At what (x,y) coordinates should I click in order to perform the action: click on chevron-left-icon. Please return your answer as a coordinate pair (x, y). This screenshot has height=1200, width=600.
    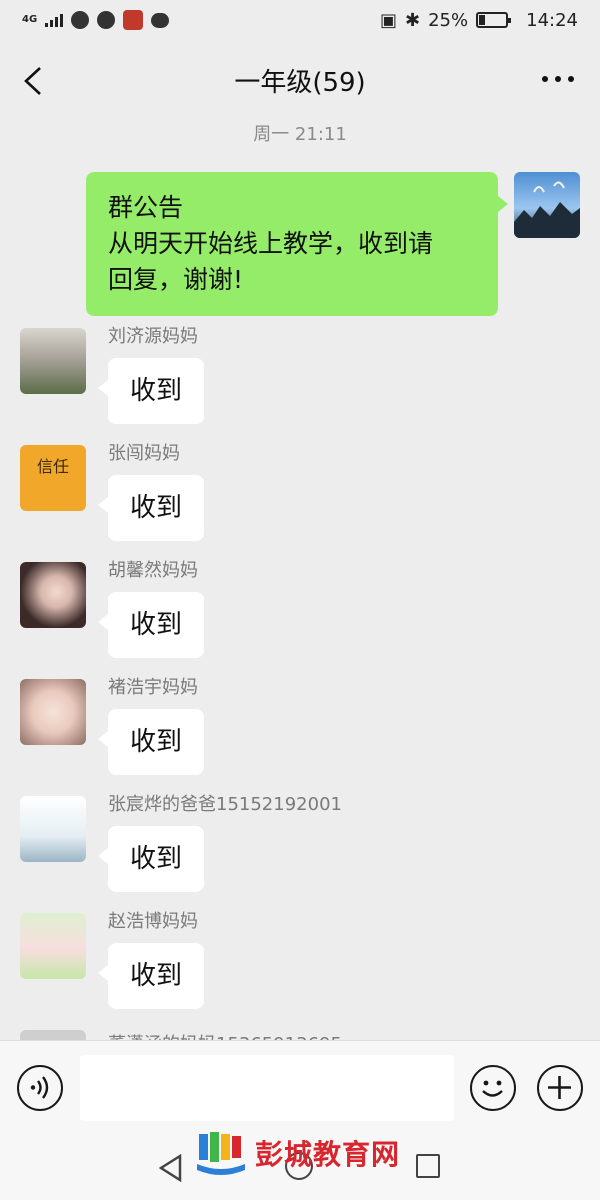
    Looking at the image, I should click on (33, 81).